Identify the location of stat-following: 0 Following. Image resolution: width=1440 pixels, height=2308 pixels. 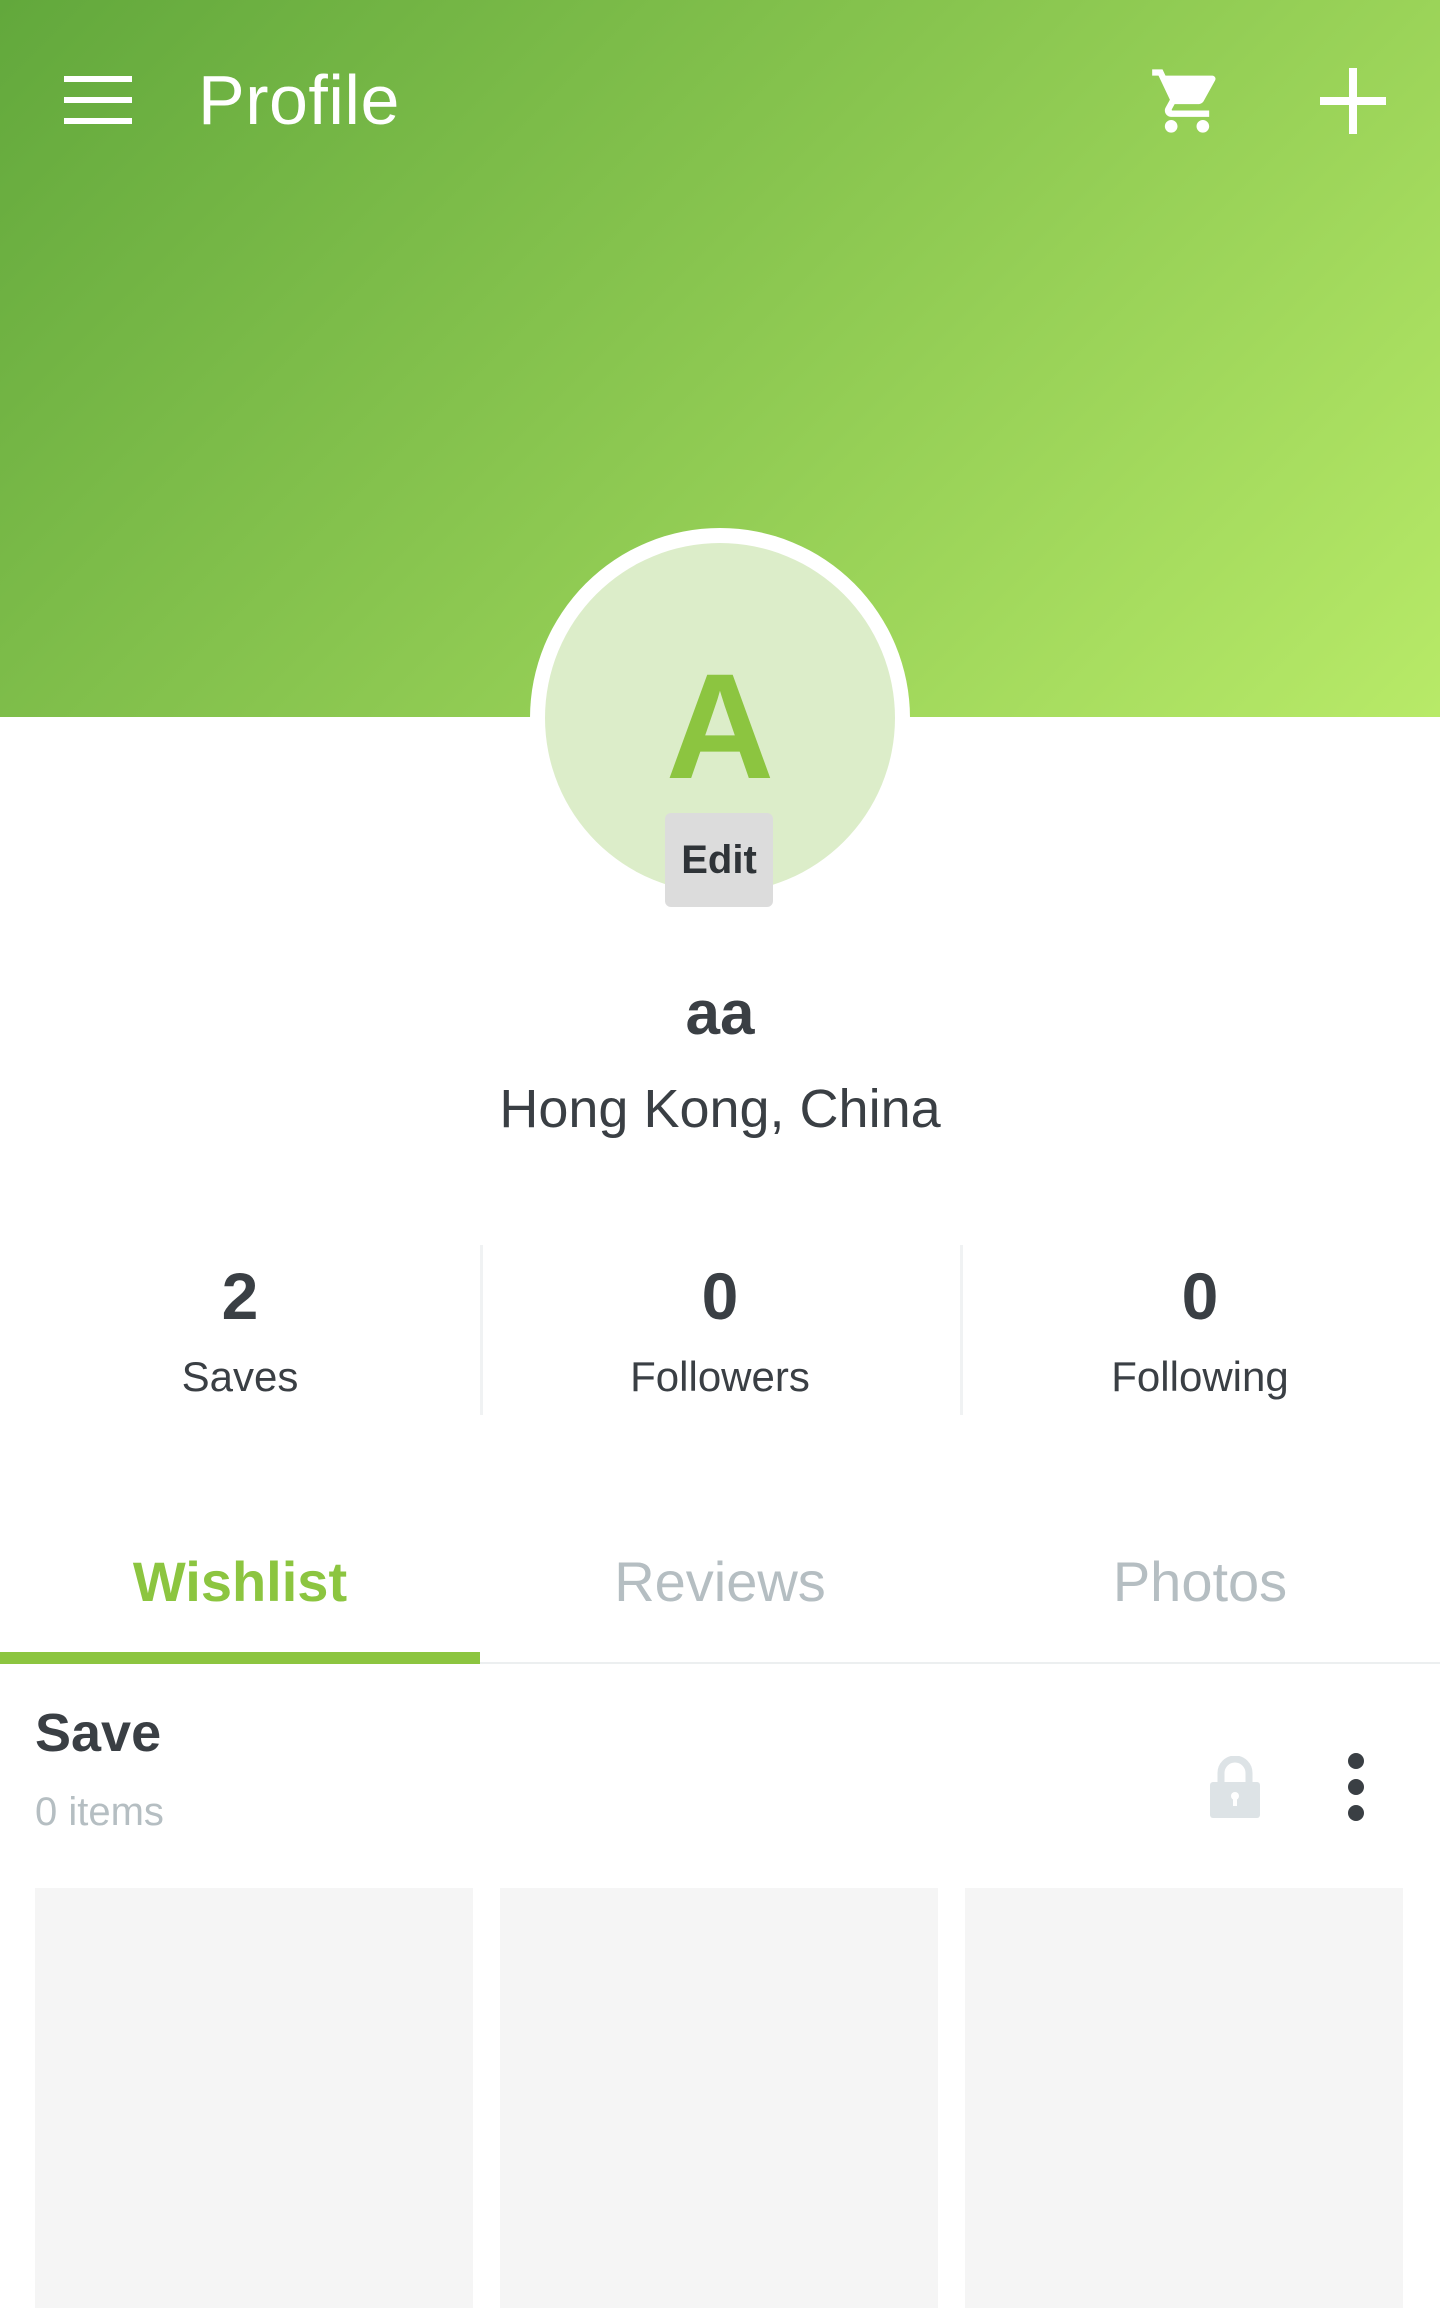
(1200, 1330).